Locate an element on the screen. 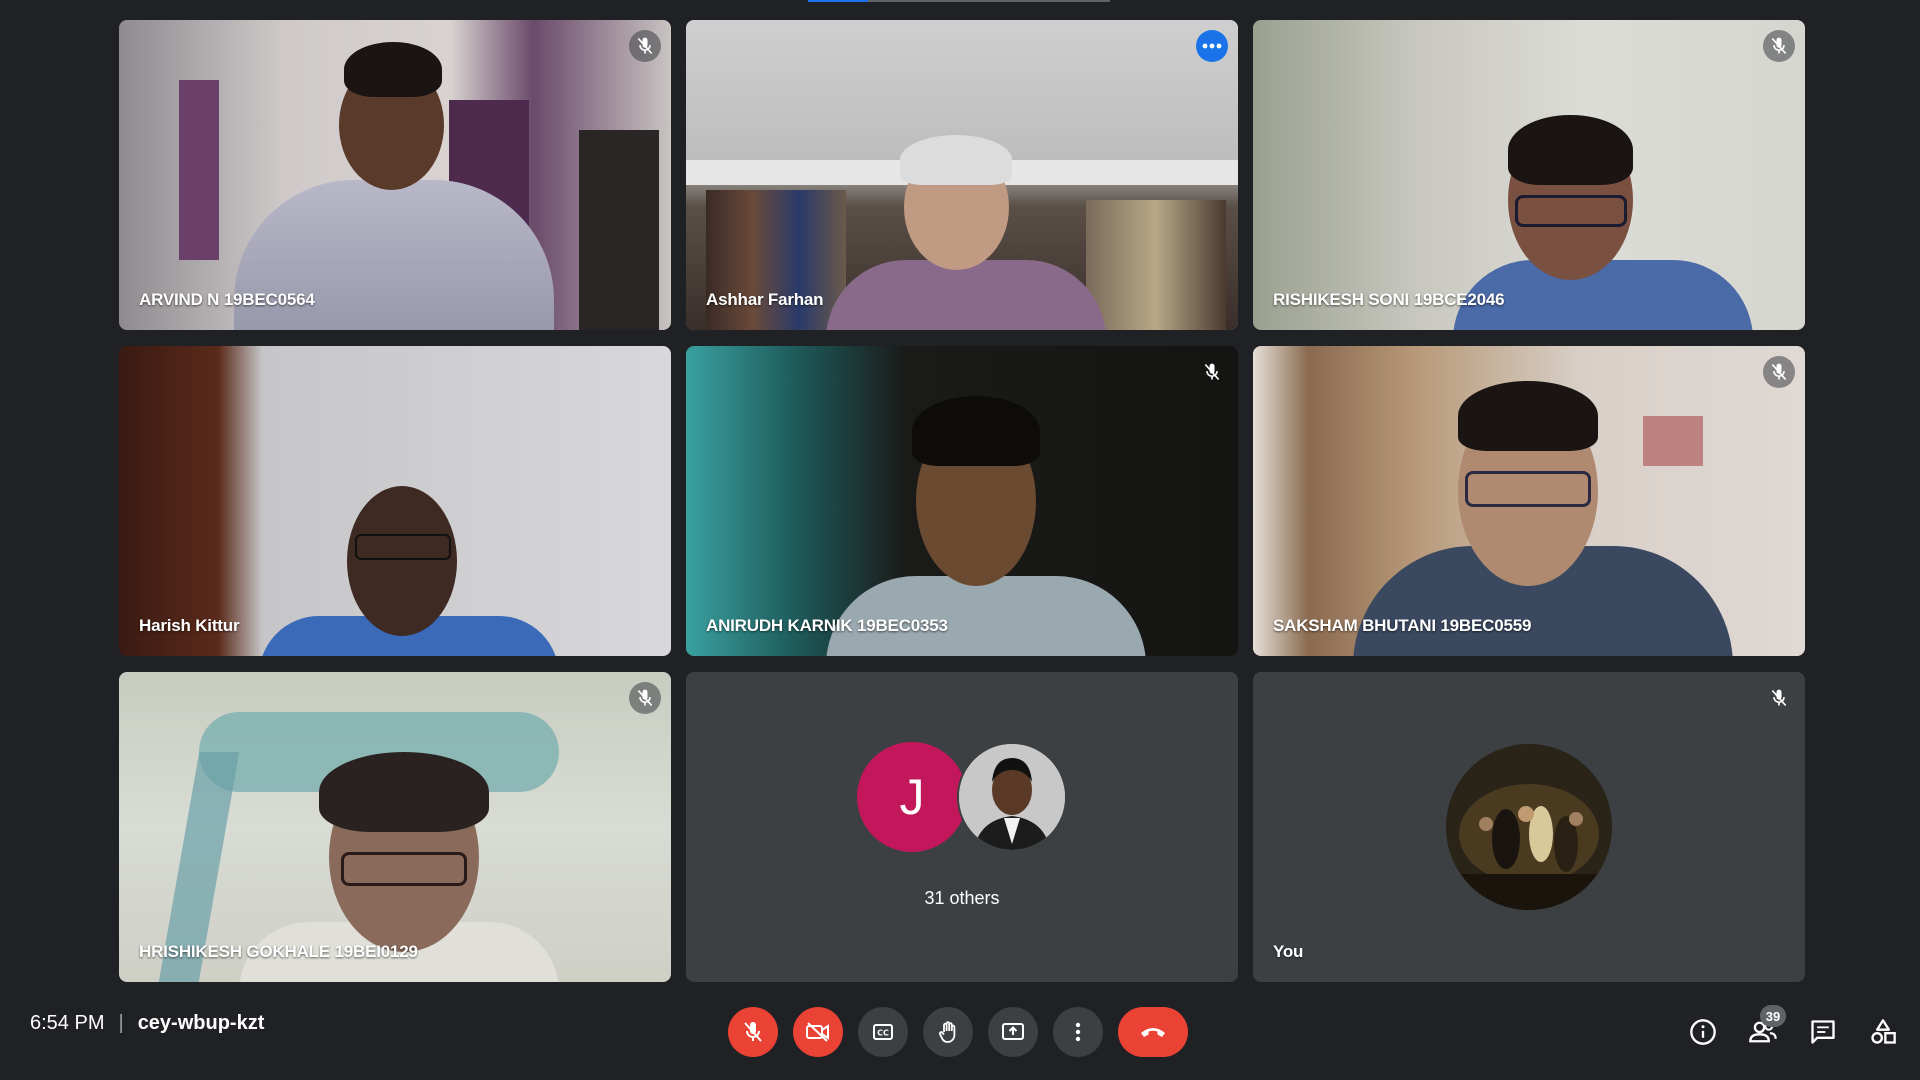 Image resolution: width=1920 pixels, height=1080 pixels. others-tile: J 31 others is located at coordinates (962, 827).